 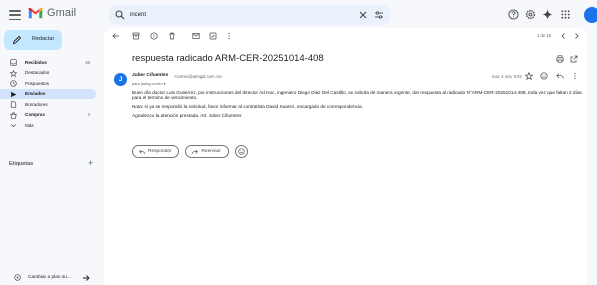 I want to click on add-label-button: +, so click(x=90, y=163).